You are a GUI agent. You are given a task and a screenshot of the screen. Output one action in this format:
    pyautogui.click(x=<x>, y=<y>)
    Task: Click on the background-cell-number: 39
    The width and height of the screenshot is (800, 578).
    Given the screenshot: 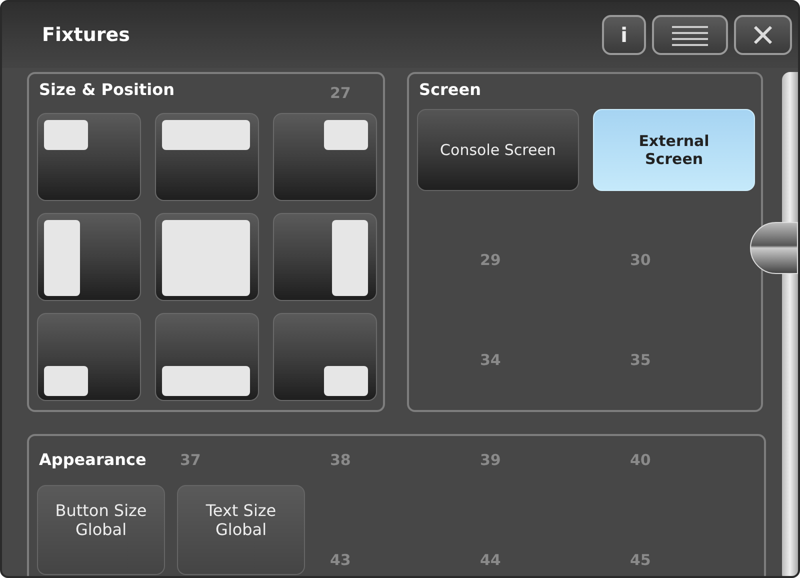 What is the action you would take?
    pyautogui.click(x=490, y=460)
    